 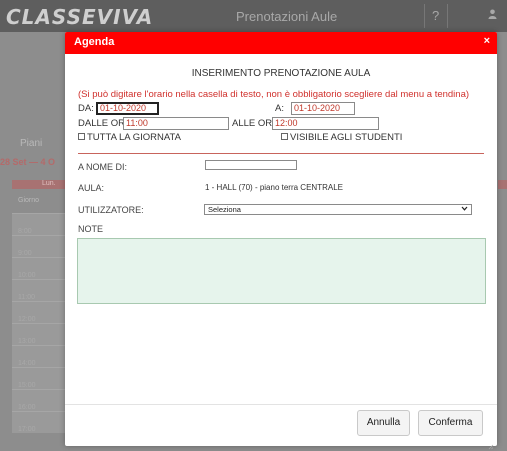 I want to click on da-date-input: 01-10-2020, so click(x=127, y=108).